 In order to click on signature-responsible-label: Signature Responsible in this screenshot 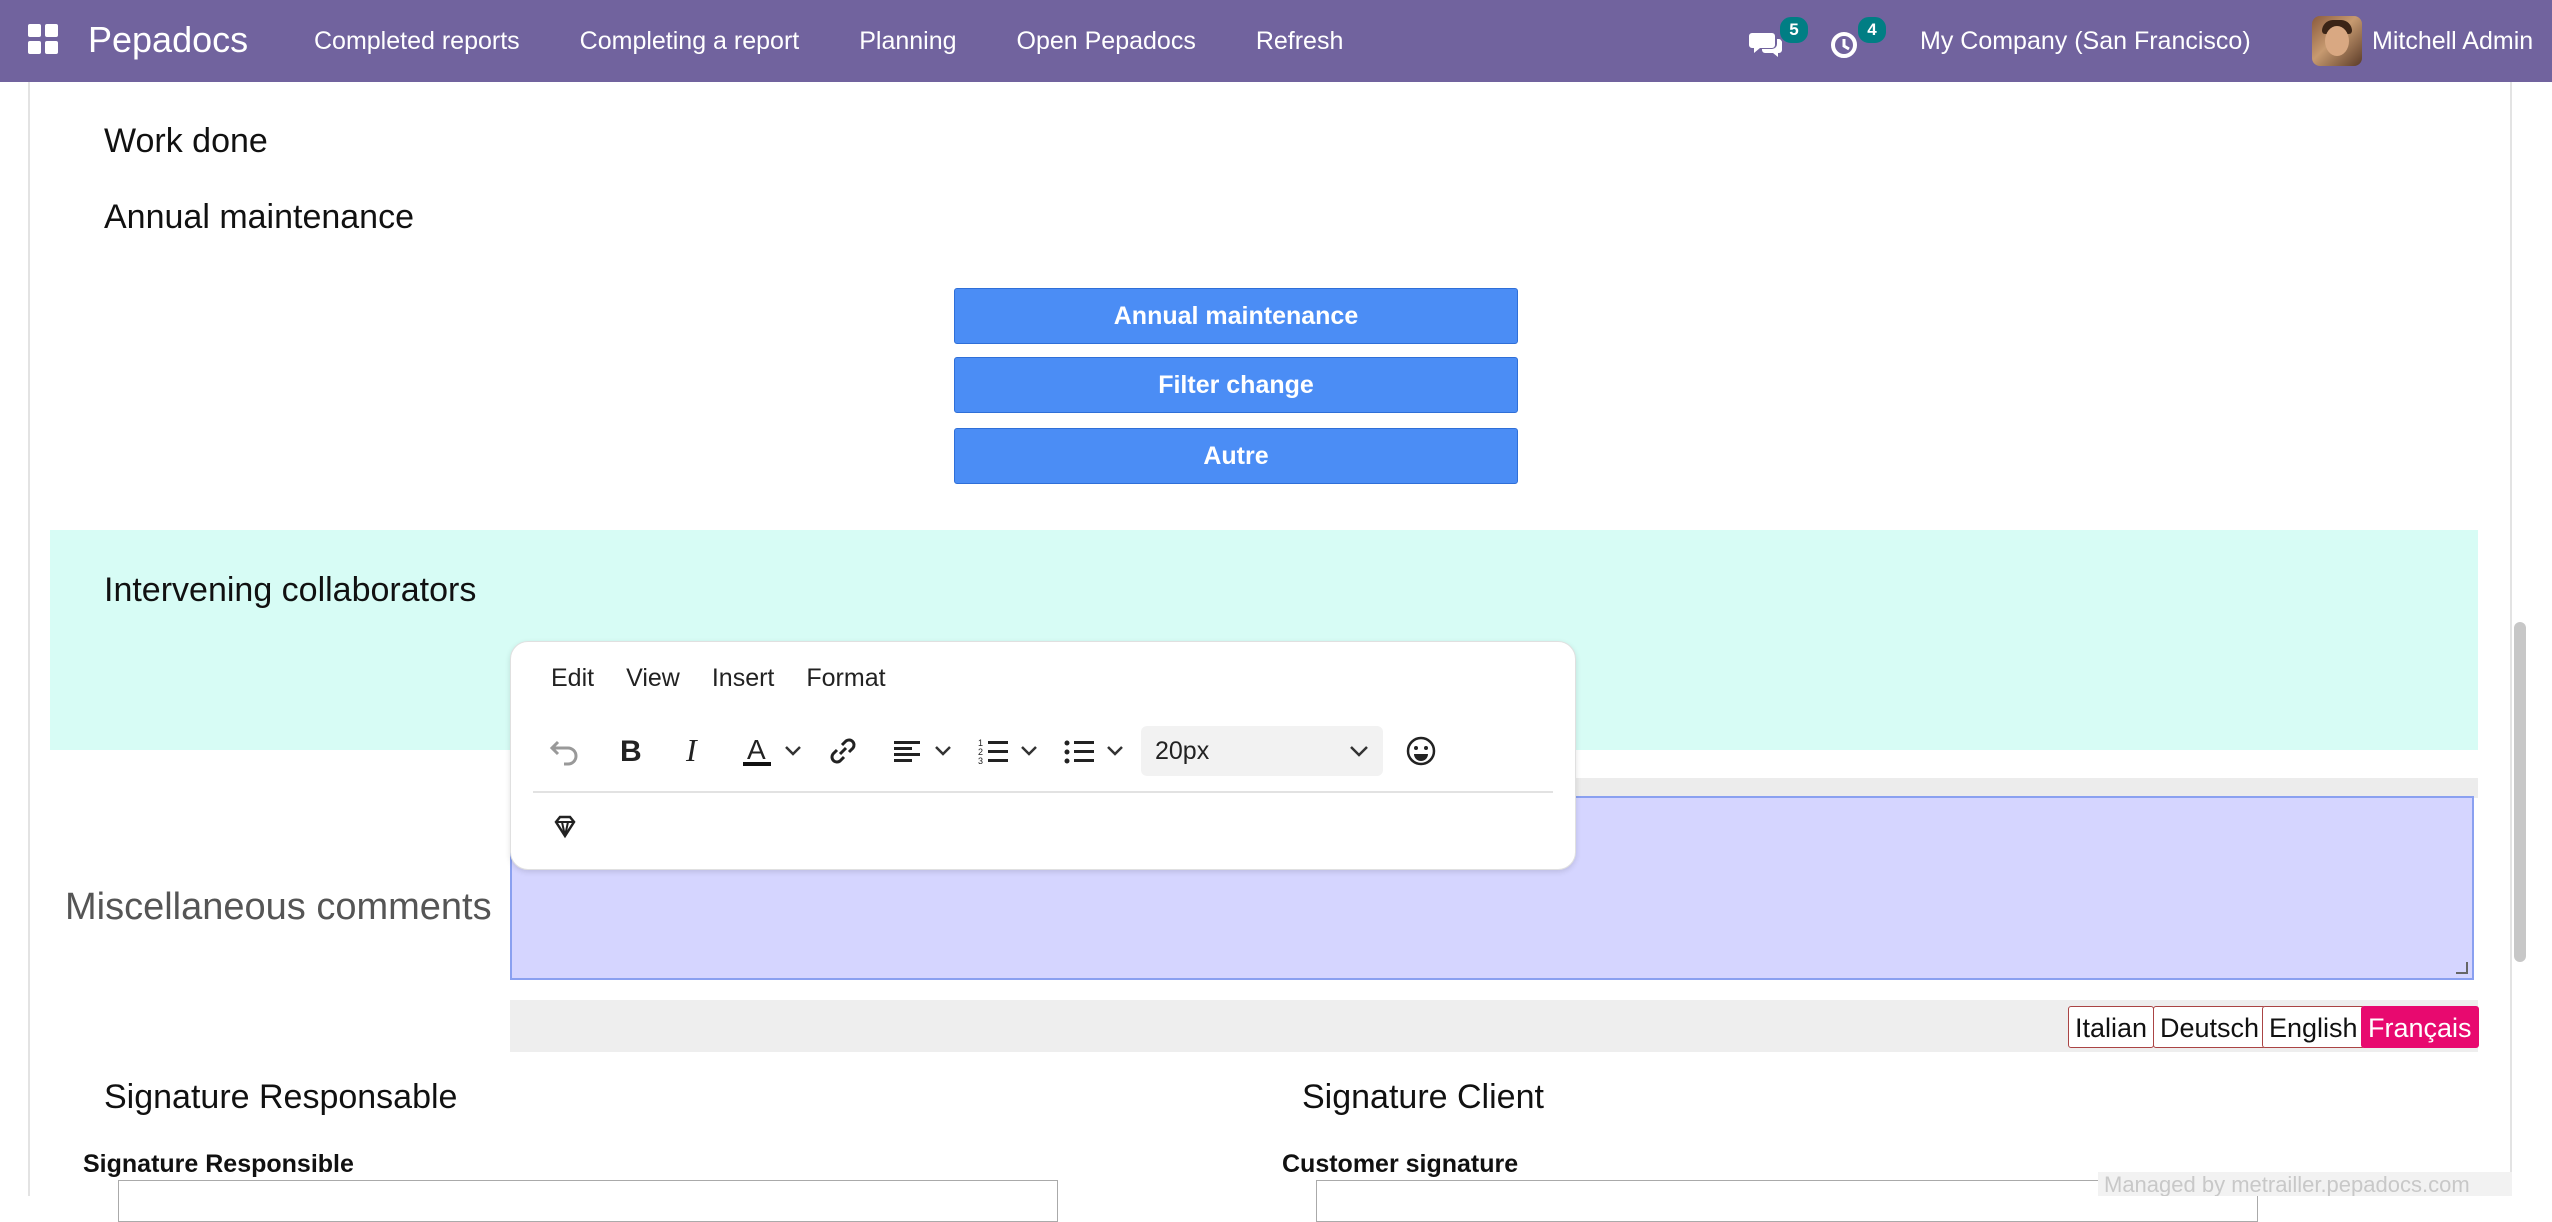, I will do `click(218, 1164)`.